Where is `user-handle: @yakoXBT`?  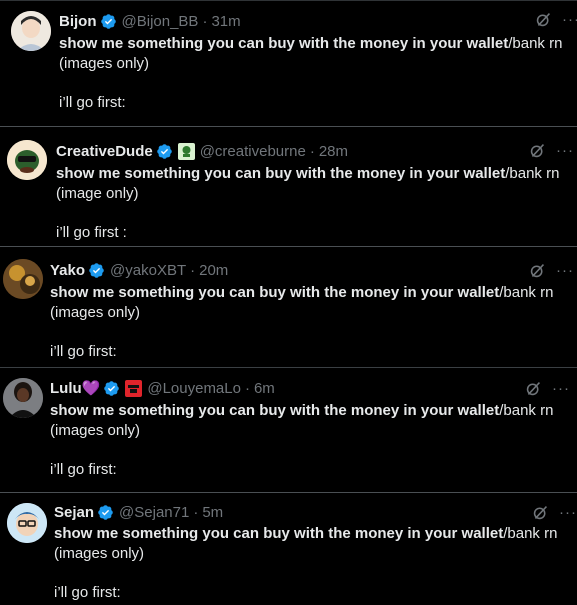
user-handle: @yakoXBT is located at coordinates (148, 270).